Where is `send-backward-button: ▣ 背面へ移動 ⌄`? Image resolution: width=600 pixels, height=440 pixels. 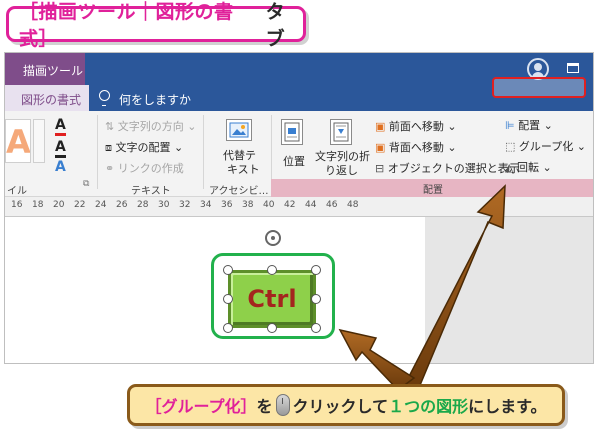
send-backward-button: ▣ 背面へ移動 ⌄ is located at coordinates (416, 147).